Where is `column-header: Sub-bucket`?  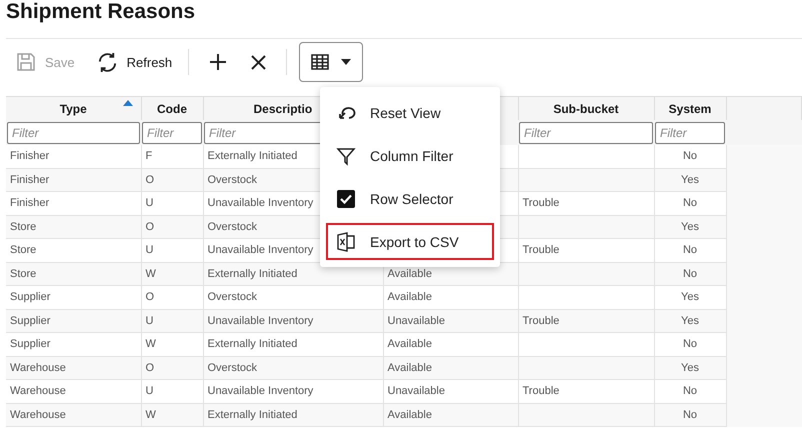
column-header: Sub-bucket is located at coordinates (586, 109).